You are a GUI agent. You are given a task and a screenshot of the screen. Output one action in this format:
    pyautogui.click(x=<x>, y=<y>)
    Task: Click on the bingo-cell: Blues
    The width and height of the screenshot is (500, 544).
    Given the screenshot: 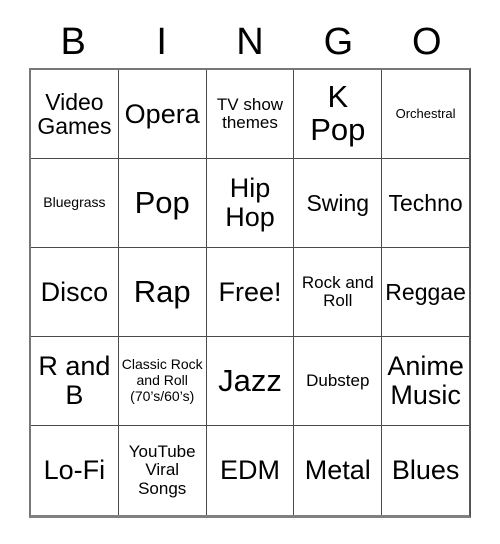 What is the action you would take?
    pyautogui.click(x=425, y=470)
    